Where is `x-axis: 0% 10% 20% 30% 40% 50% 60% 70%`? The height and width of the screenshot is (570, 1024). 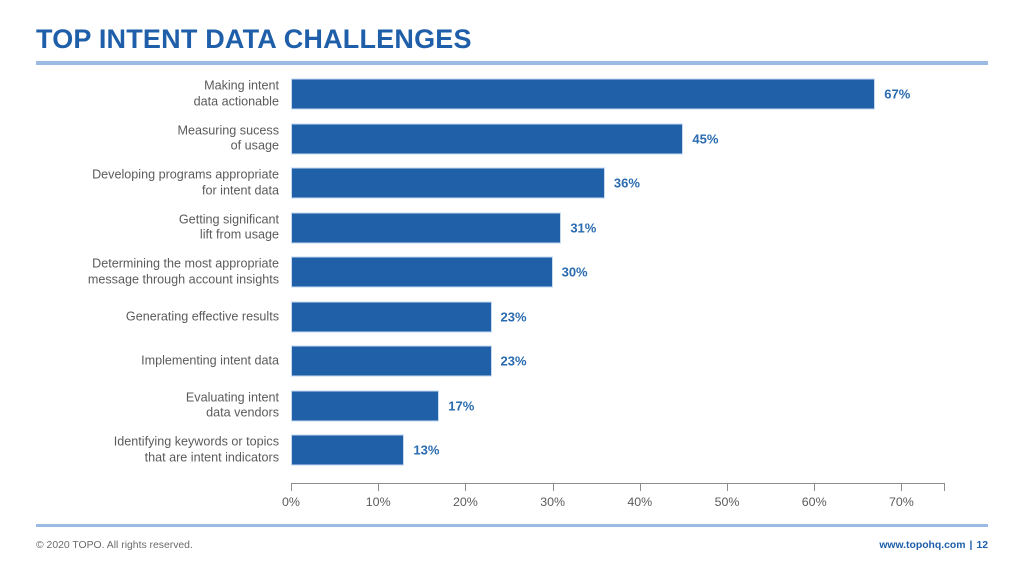 x-axis: 0% 10% 20% 30% 40% 50% 60% 70% is located at coordinates (512, 503).